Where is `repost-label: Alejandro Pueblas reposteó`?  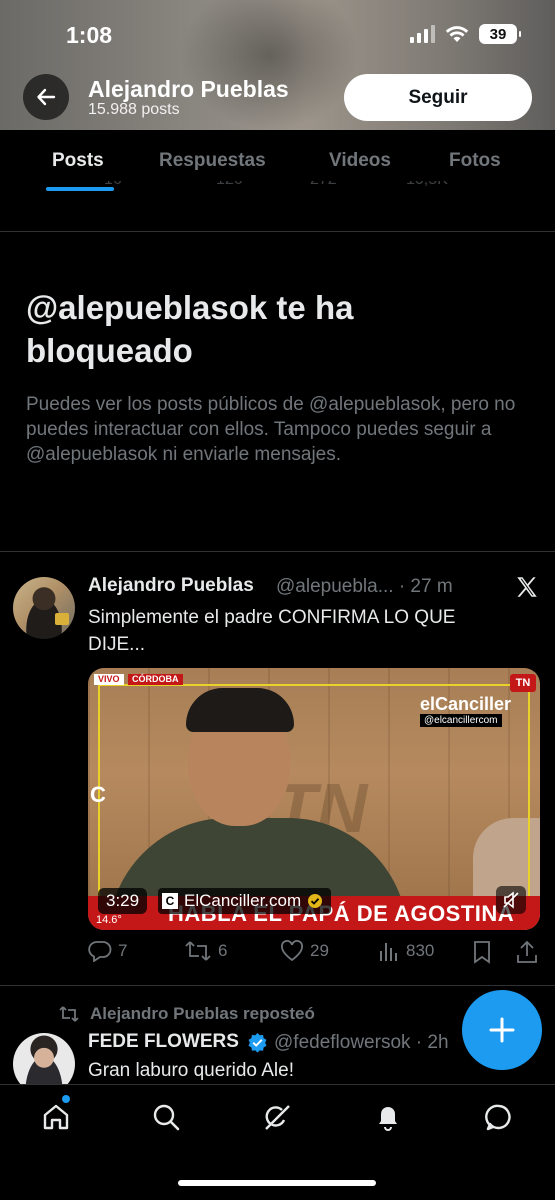
repost-label: Alejandro Pueblas reposteó is located at coordinates (186, 1014).